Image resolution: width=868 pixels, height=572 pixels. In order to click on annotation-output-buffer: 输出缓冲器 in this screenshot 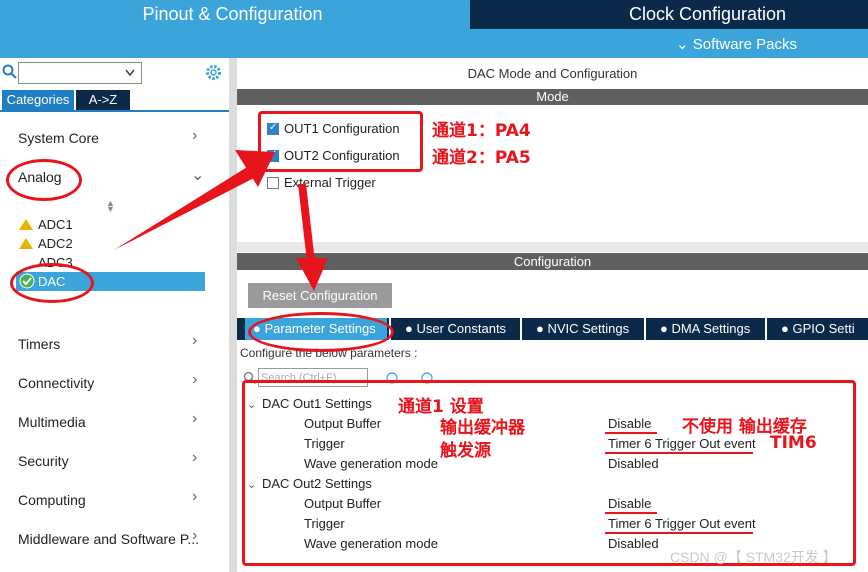, I will do `click(482, 428)`.